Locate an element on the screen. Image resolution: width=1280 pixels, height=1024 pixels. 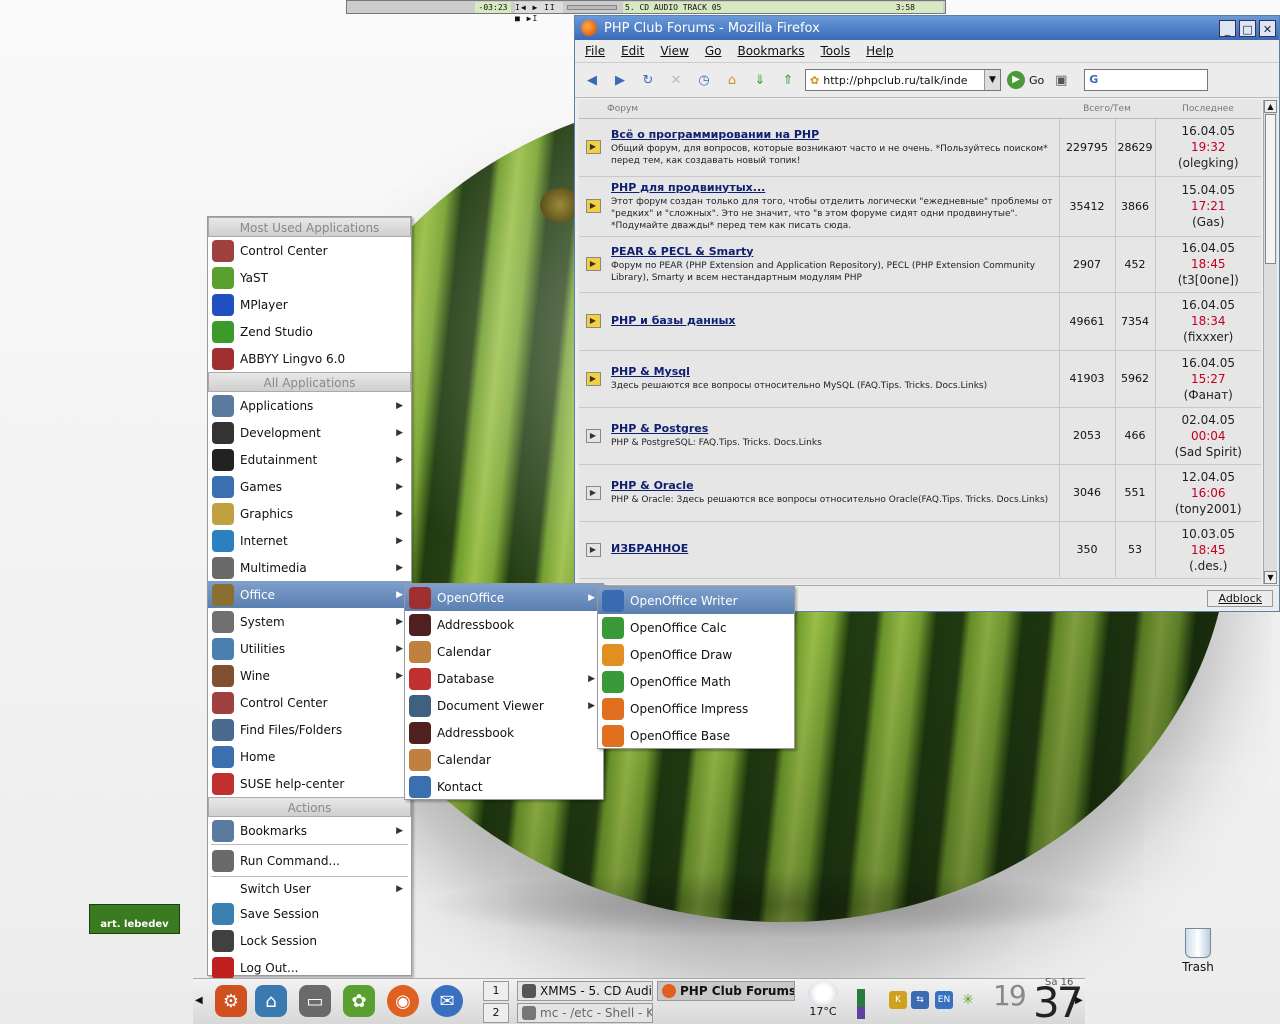
menu-item-openoffice-draw: OpenOffice Draw is located at coordinates (696, 654).